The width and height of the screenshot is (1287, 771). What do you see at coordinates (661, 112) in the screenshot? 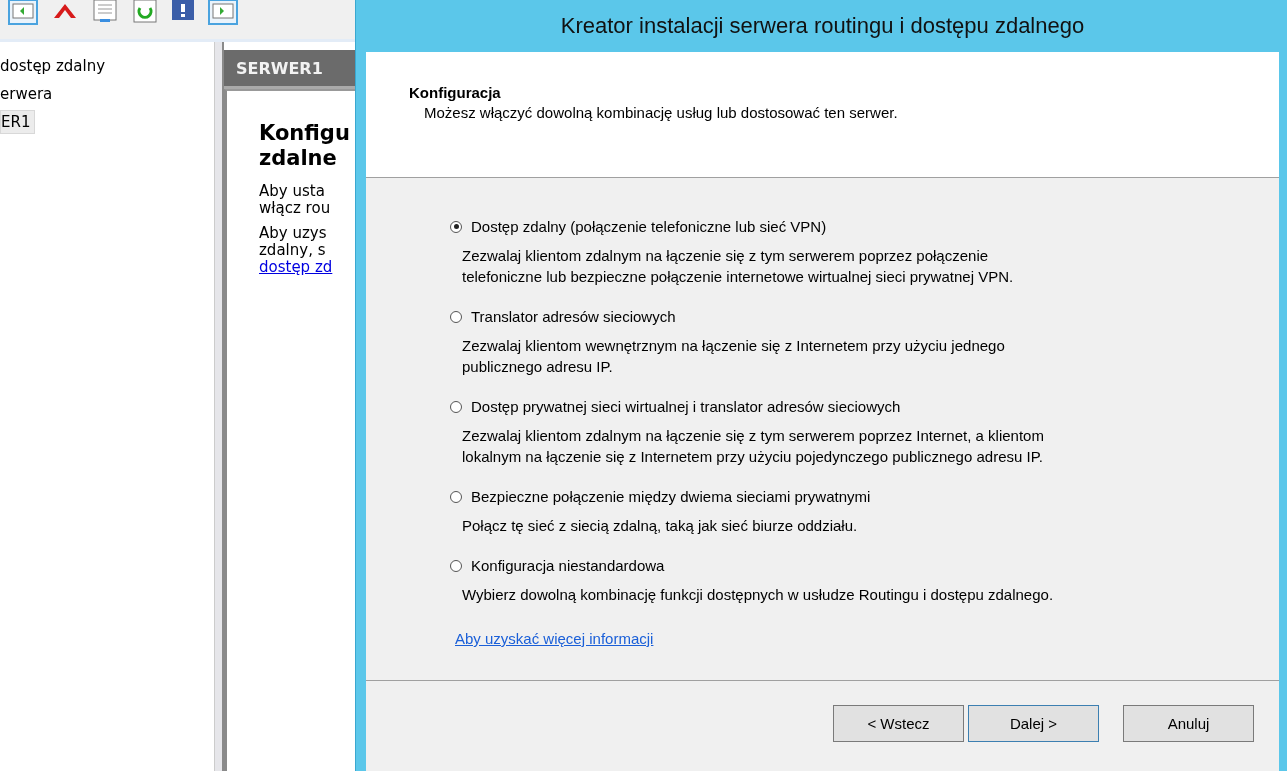
I see `page-subtitle: Możesz włączyć dowolną kombinację usług lub dostosować ten serwer.` at bounding box center [661, 112].